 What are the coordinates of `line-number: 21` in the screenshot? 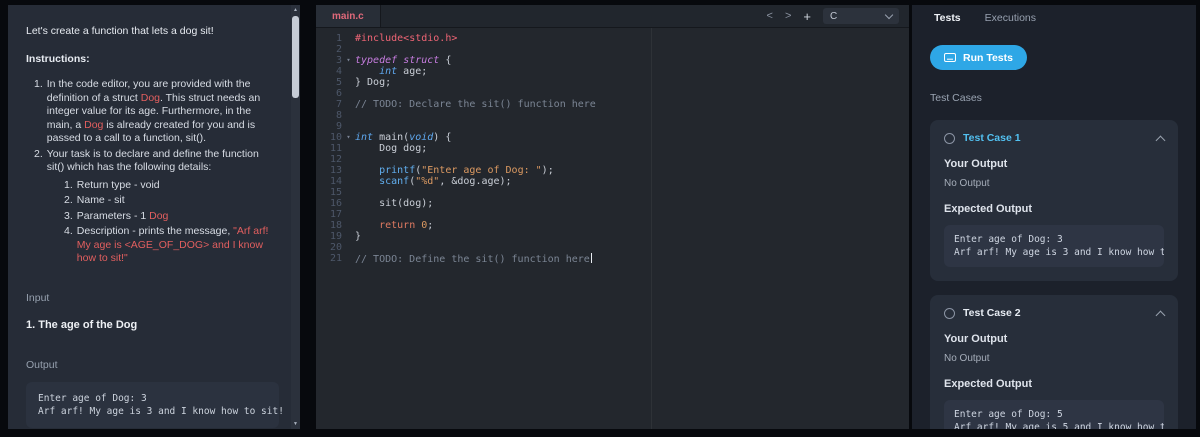 It's located at (335, 258).